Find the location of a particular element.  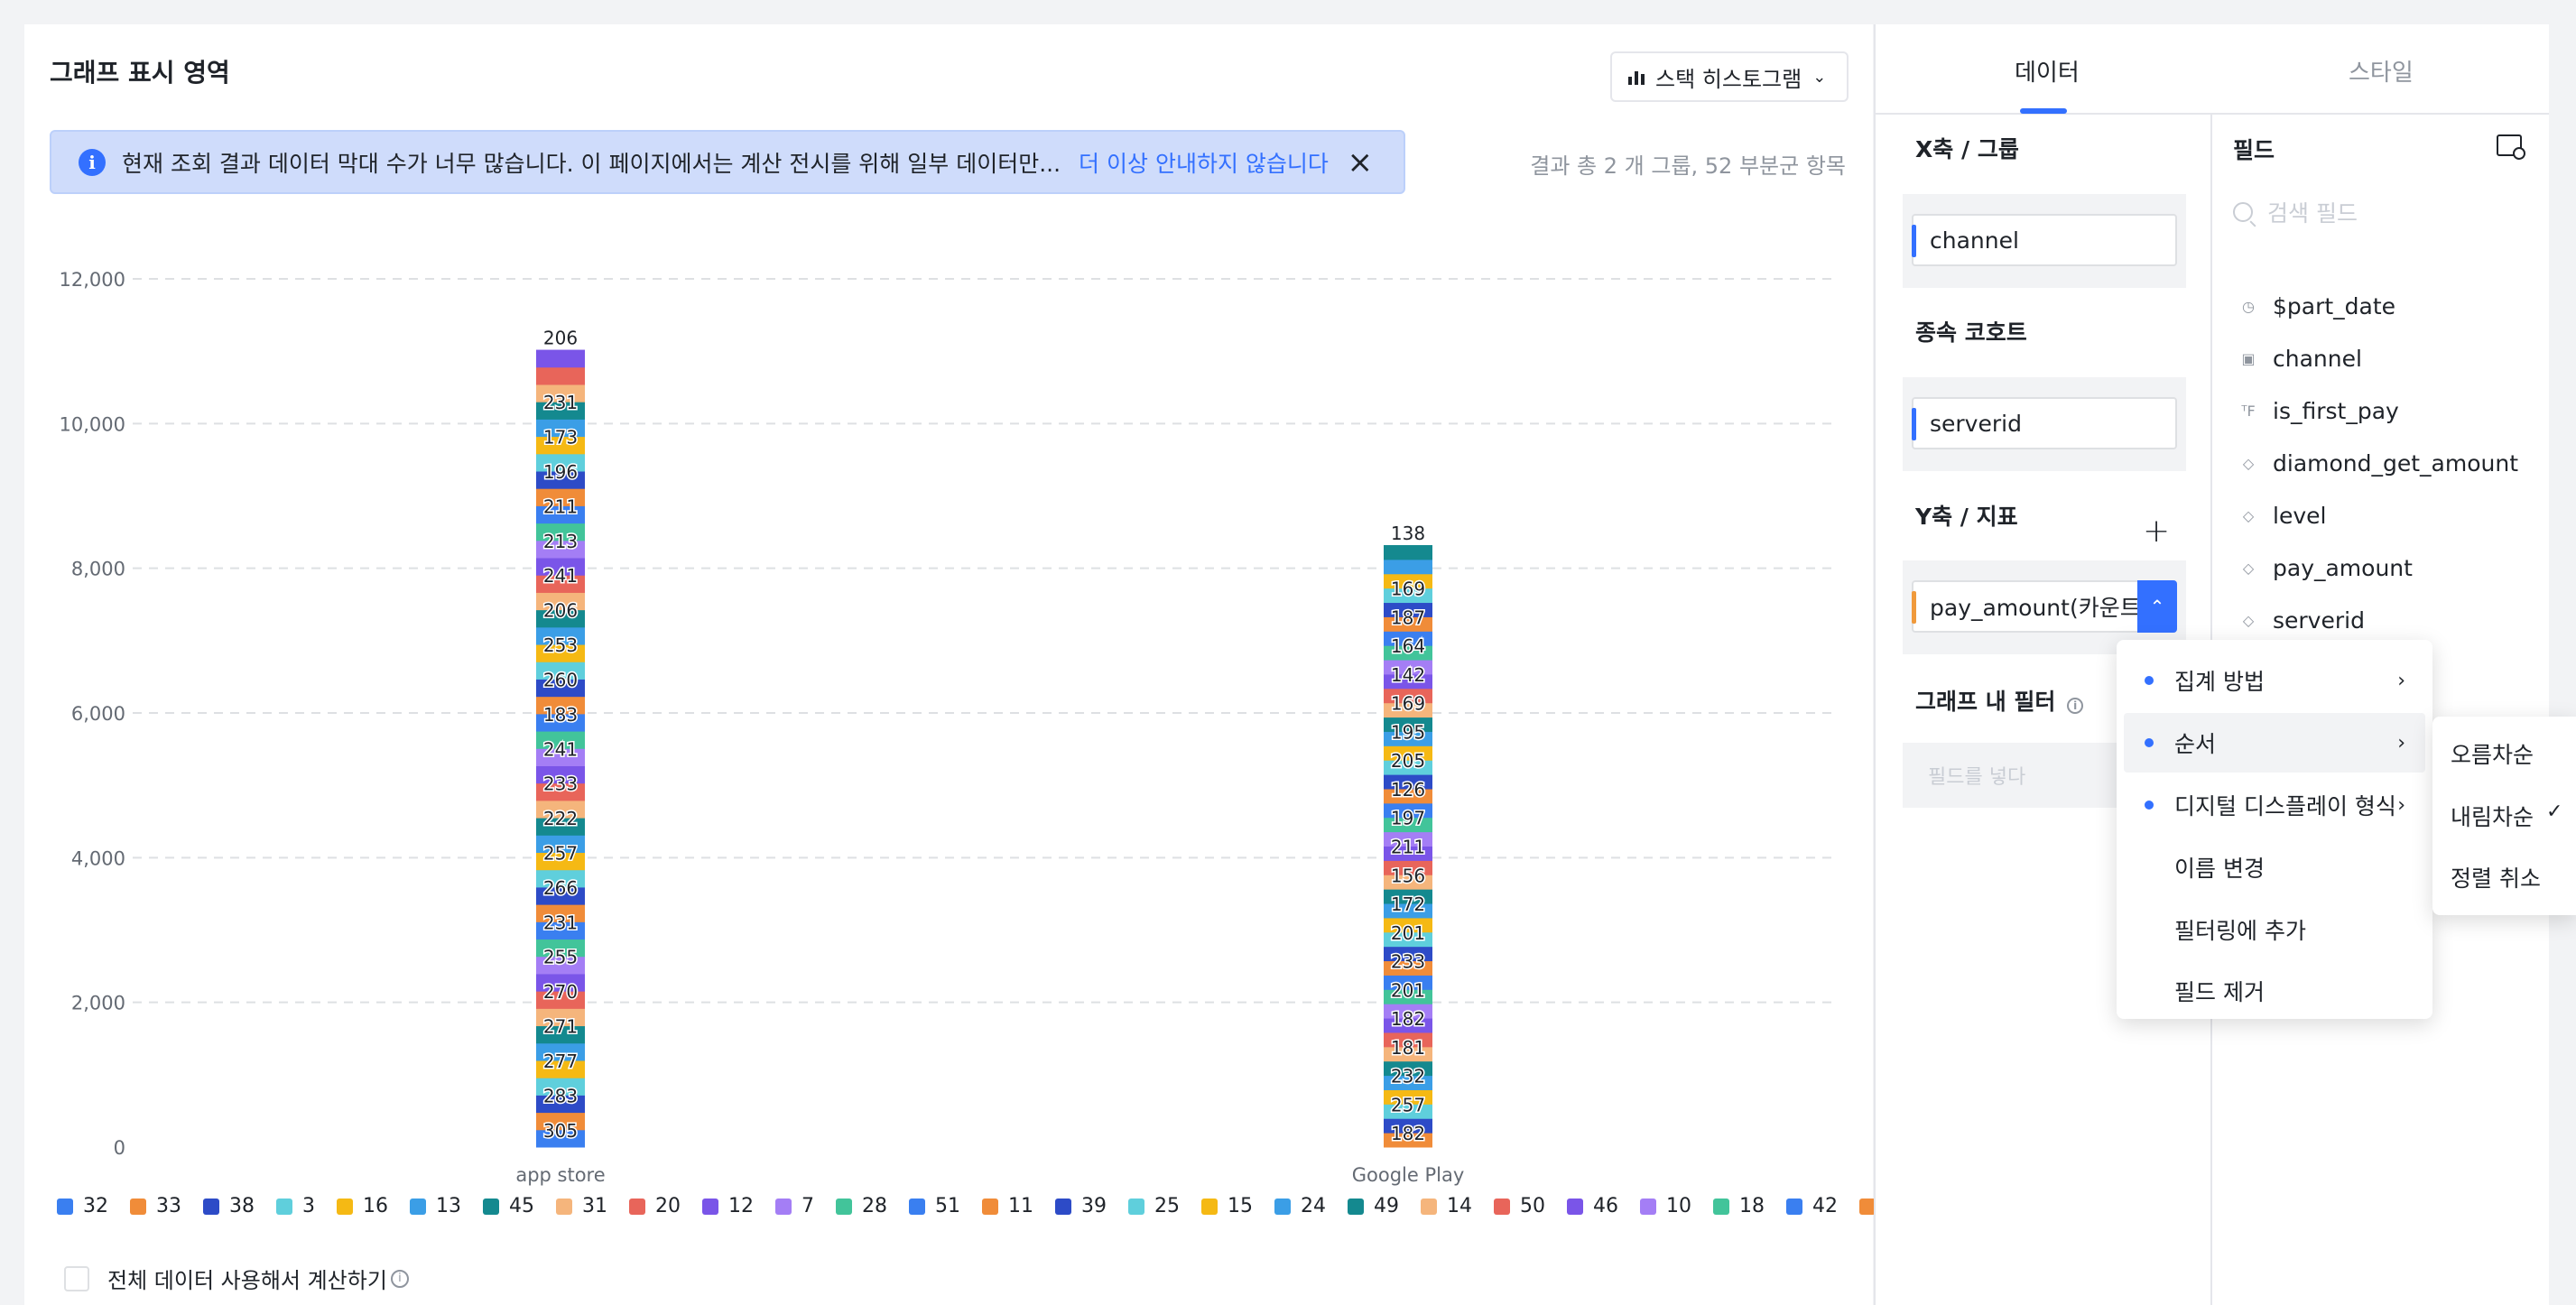

y-axis-field-pill: pay_amount(카운트) ⌃ is located at coordinates (2044, 607).